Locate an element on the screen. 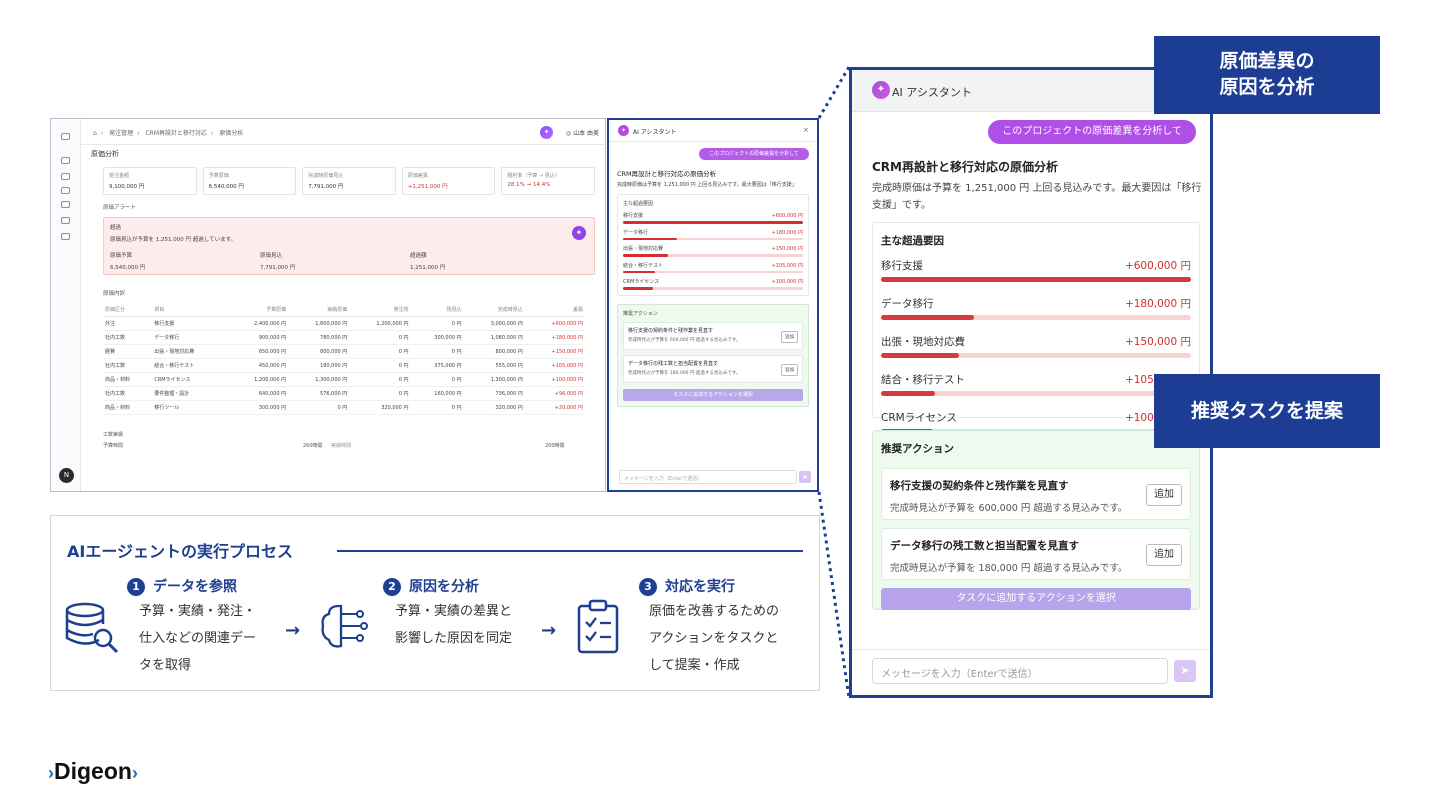 This screenshot has width=1440, height=810. settings-icon is located at coordinates (65, 236).